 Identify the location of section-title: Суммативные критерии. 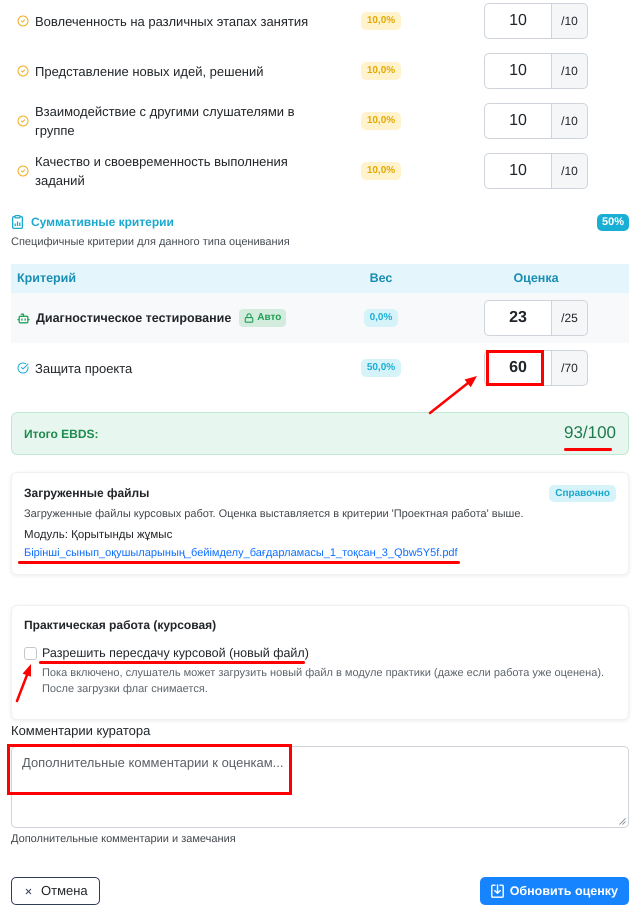
(102, 222).